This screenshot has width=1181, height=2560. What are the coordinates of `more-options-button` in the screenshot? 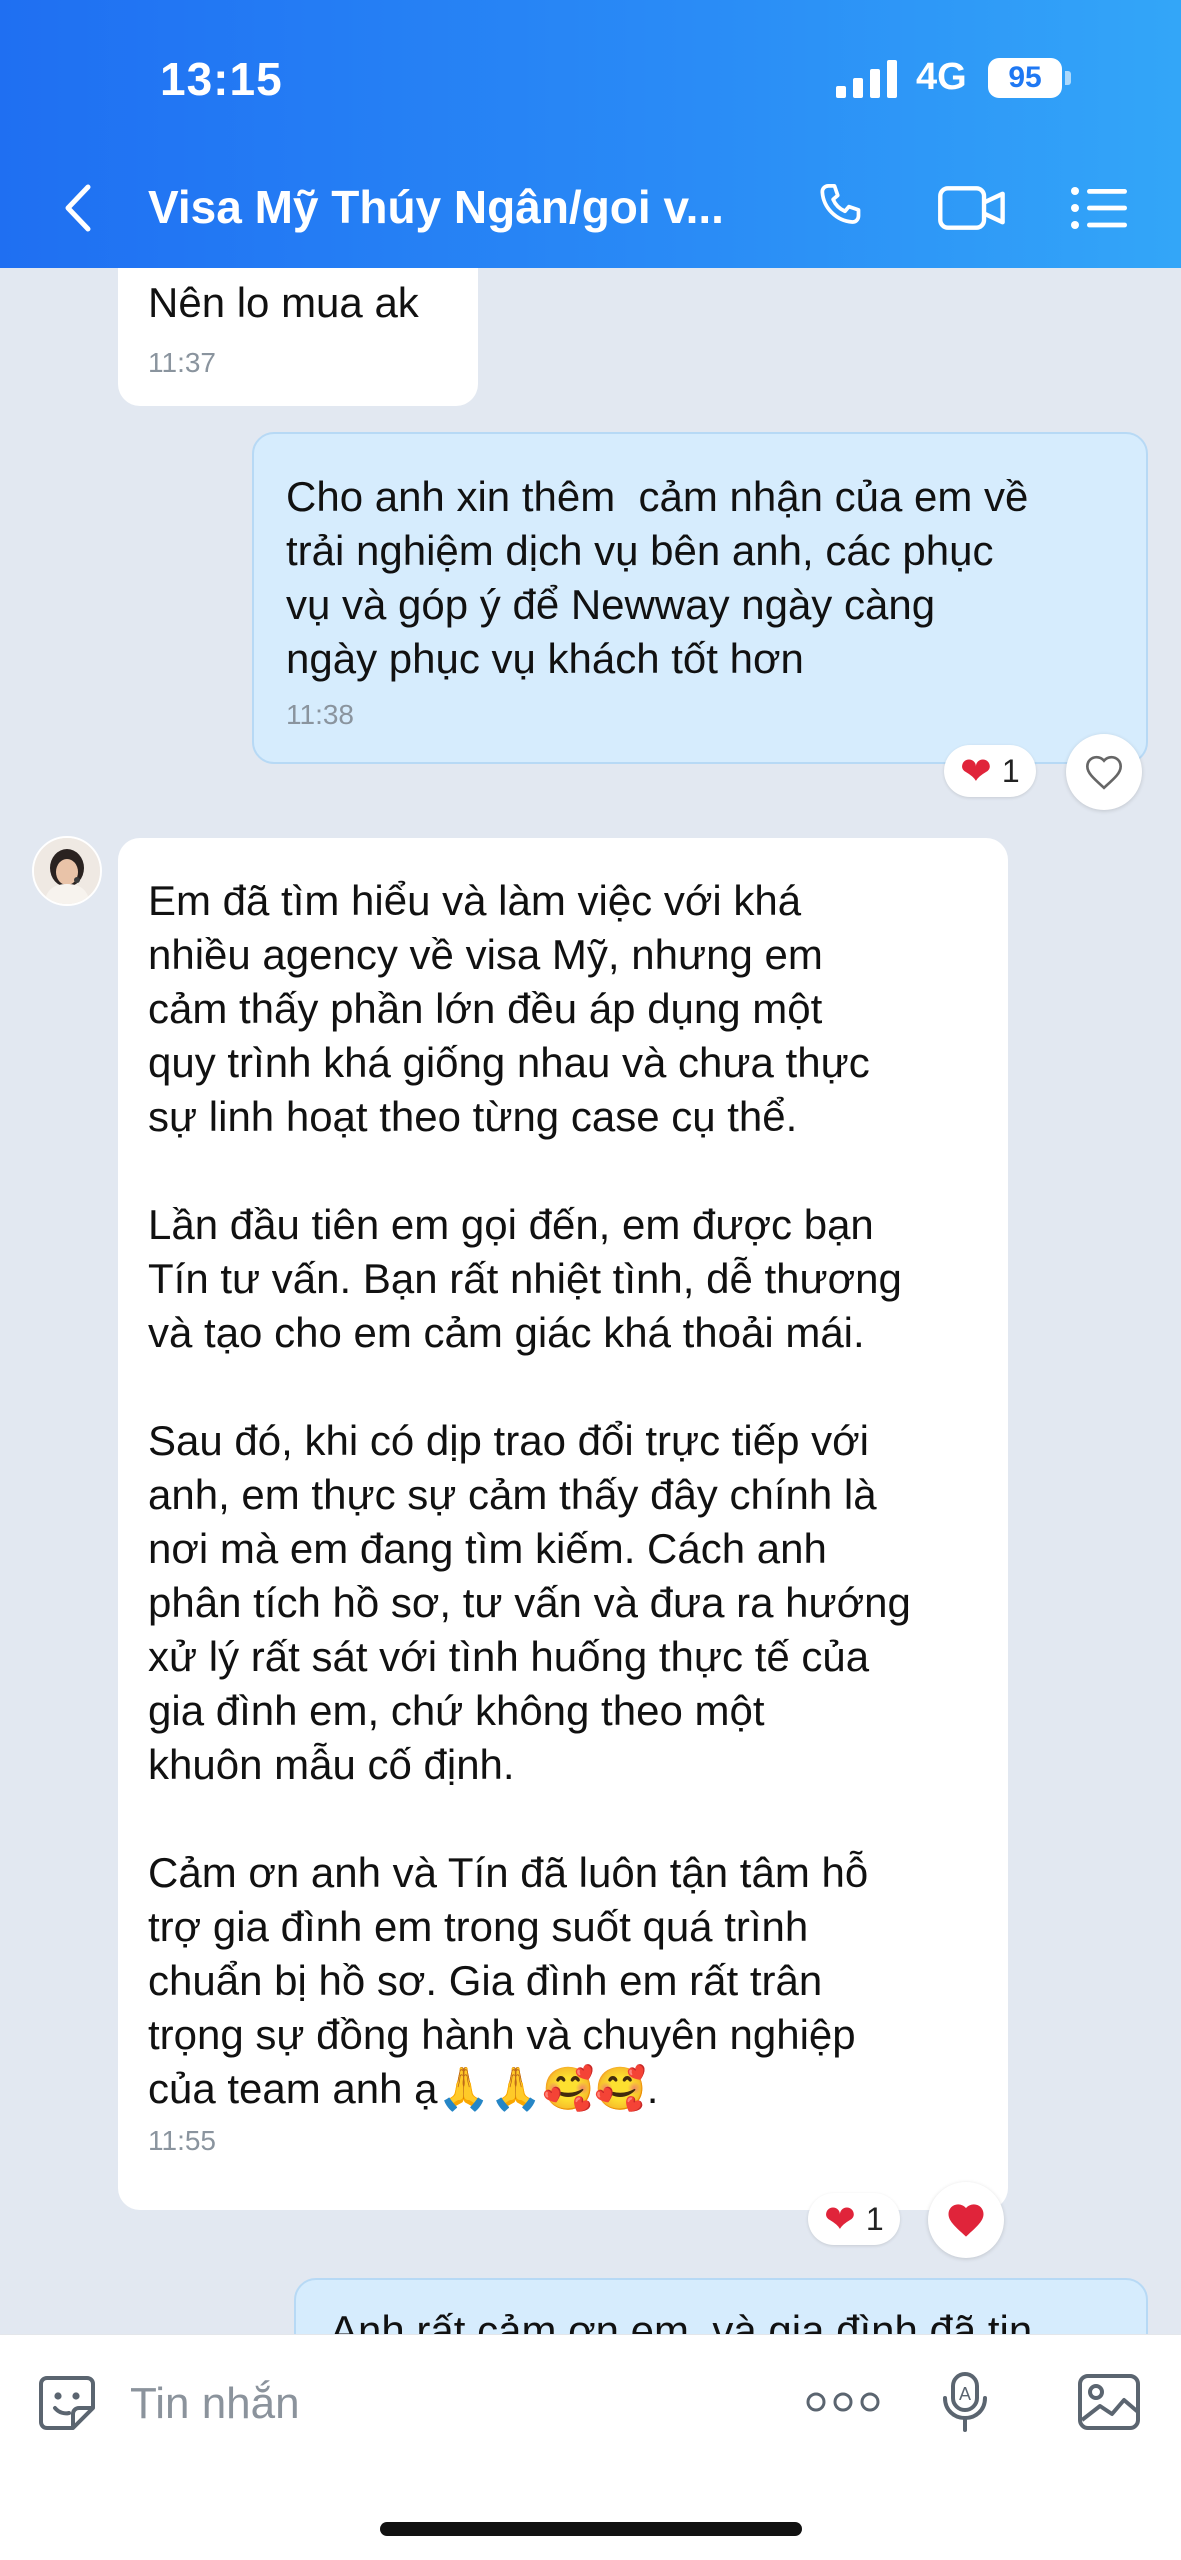 It's located at (843, 2402).